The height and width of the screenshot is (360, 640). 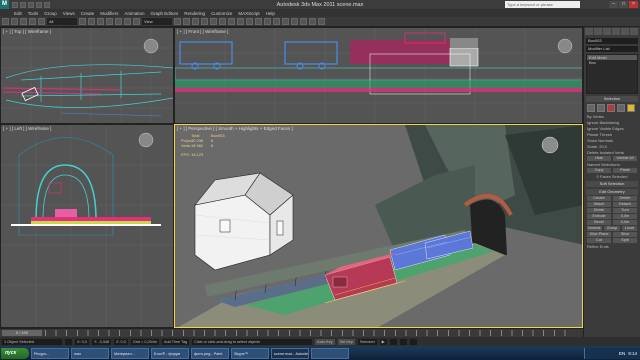 I want to click on orbit-icon, so click(x=413, y=341).